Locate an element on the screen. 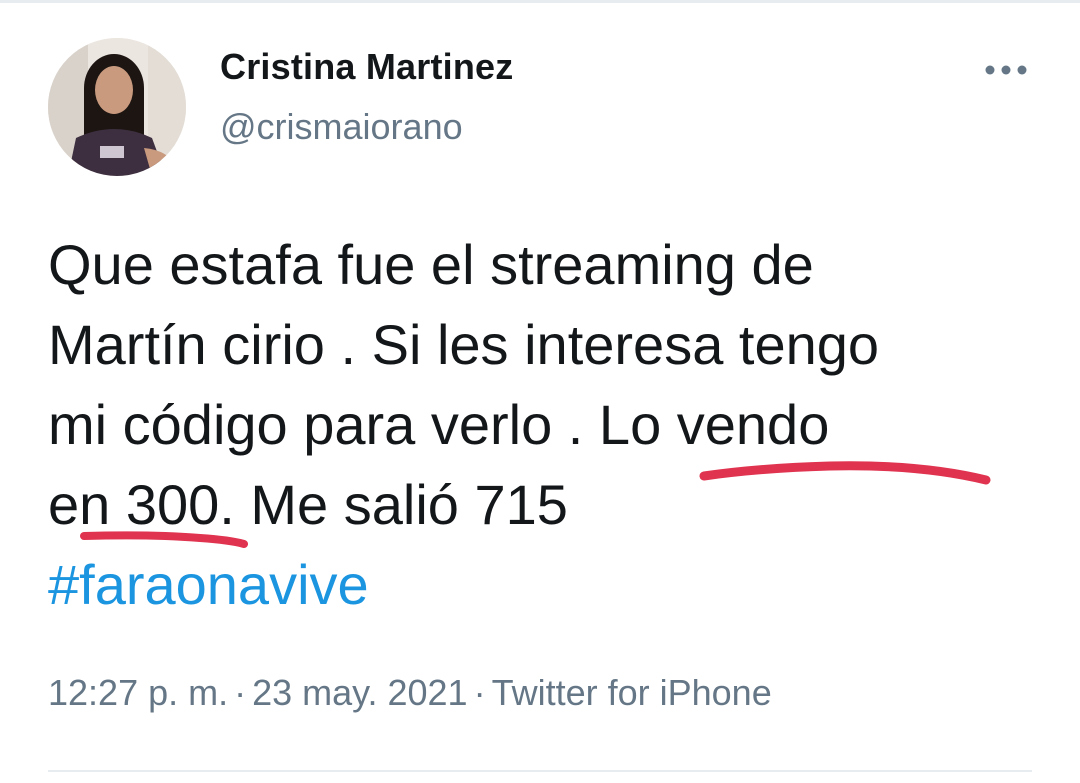 The height and width of the screenshot is (783, 1080). hashtag-link: #faraonavive is located at coordinates (208, 584).